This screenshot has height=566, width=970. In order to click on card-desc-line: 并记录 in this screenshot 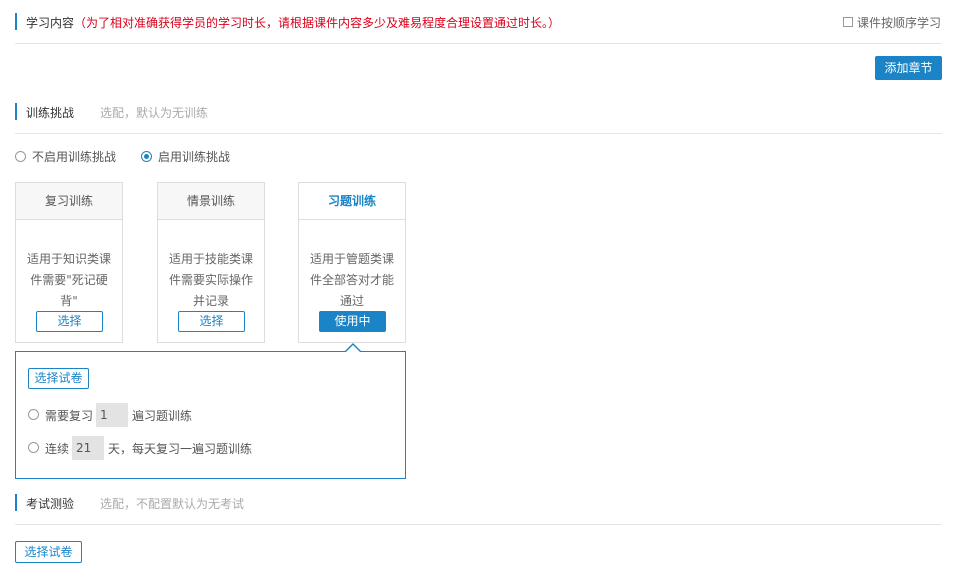, I will do `click(210, 301)`.